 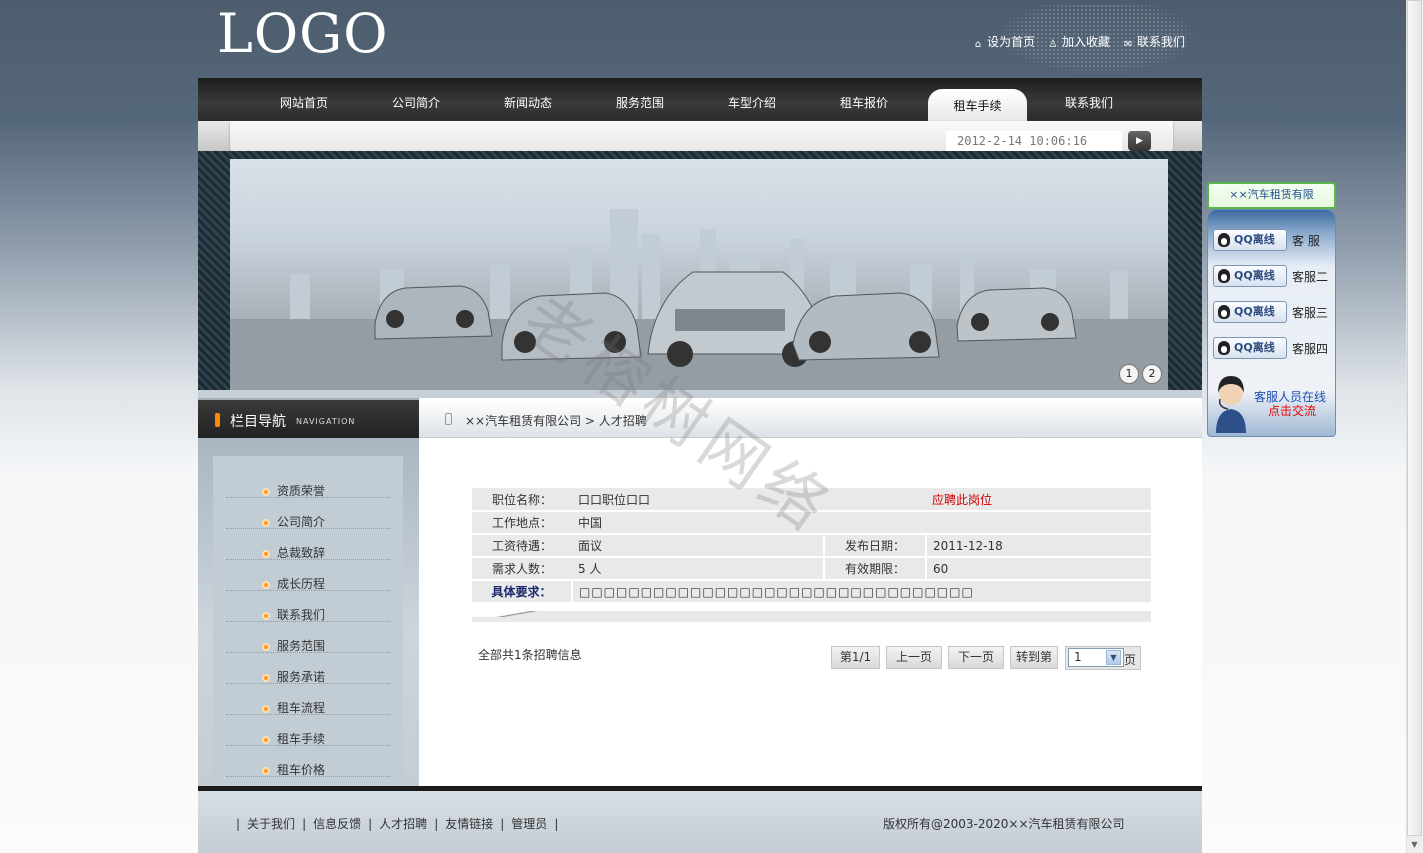 I want to click on goto-button: 转到第, so click(x=1034, y=657).